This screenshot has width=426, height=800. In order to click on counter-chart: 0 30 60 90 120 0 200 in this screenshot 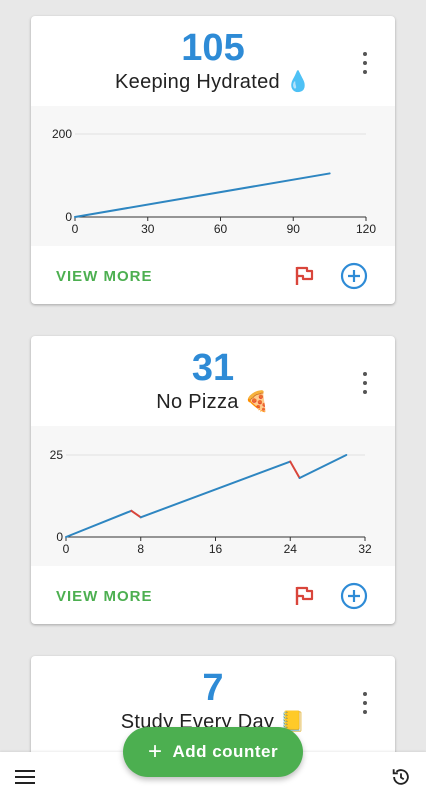, I will do `click(213, 176)`.